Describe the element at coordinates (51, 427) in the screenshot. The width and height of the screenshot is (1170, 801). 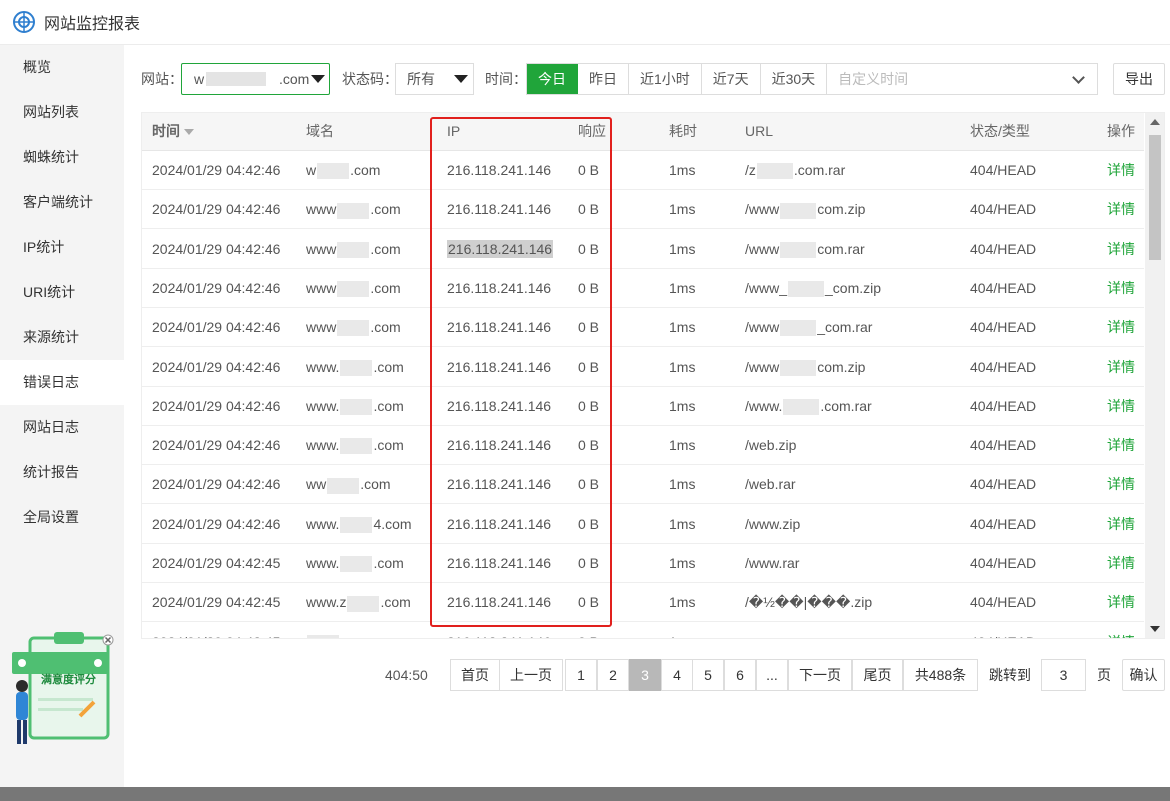
I see `sidebar-item-label: 网站日志` at that location.